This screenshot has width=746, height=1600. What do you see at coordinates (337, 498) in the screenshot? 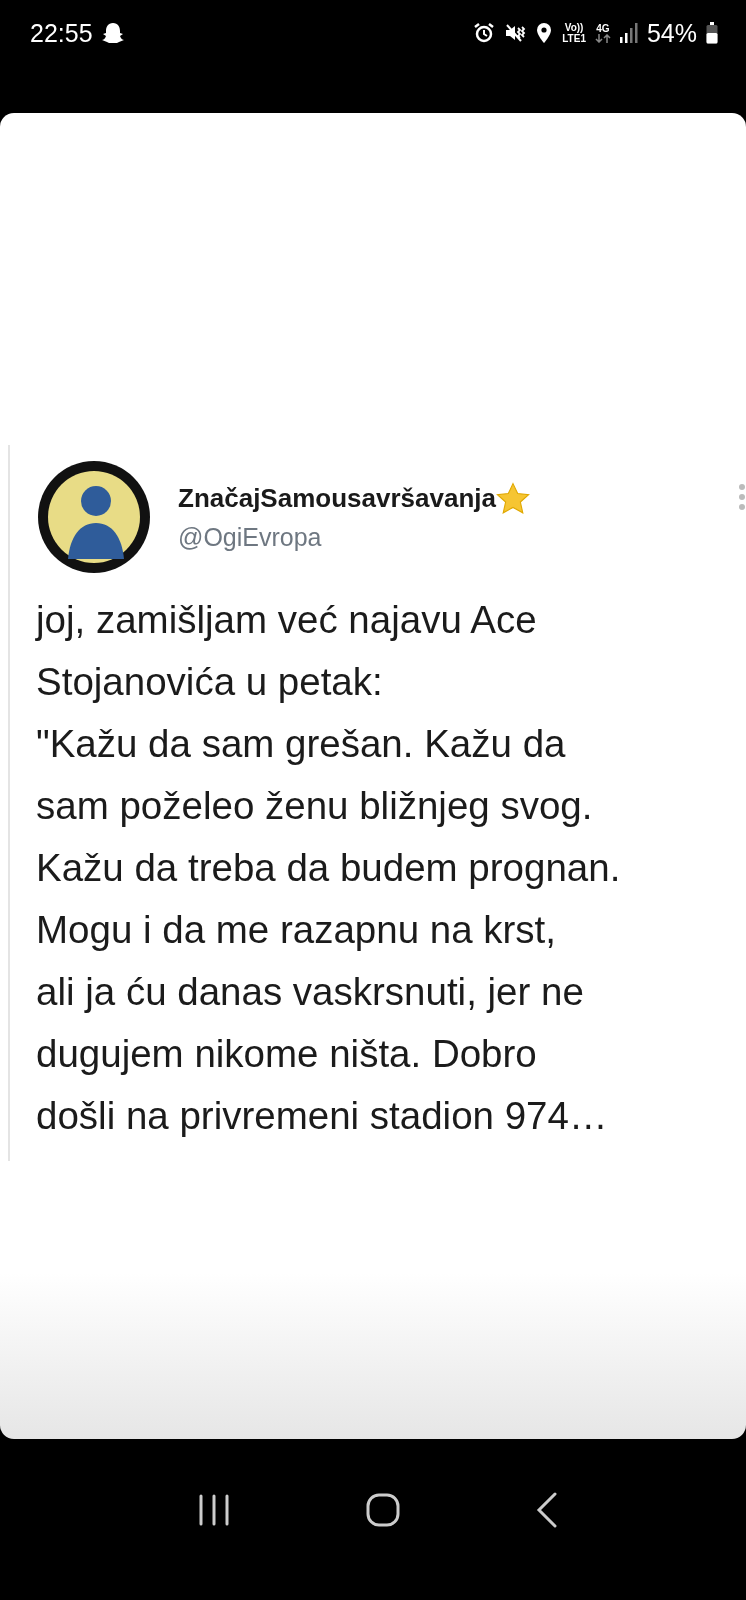
I see `display-name: ZnačajSamousavršavanja` at bounding box center [337, 498].